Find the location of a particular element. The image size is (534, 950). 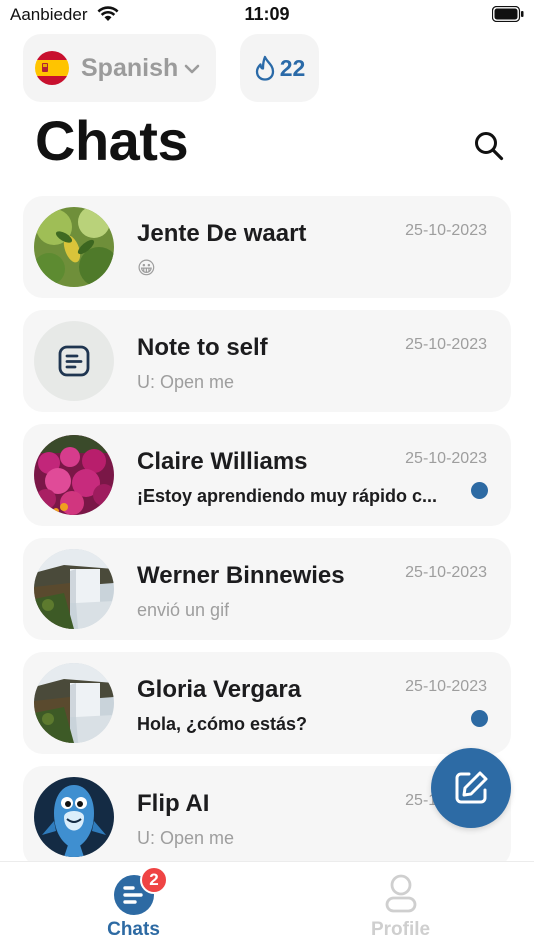

chat-preview: 😀 is located at coordinates (146, 268).